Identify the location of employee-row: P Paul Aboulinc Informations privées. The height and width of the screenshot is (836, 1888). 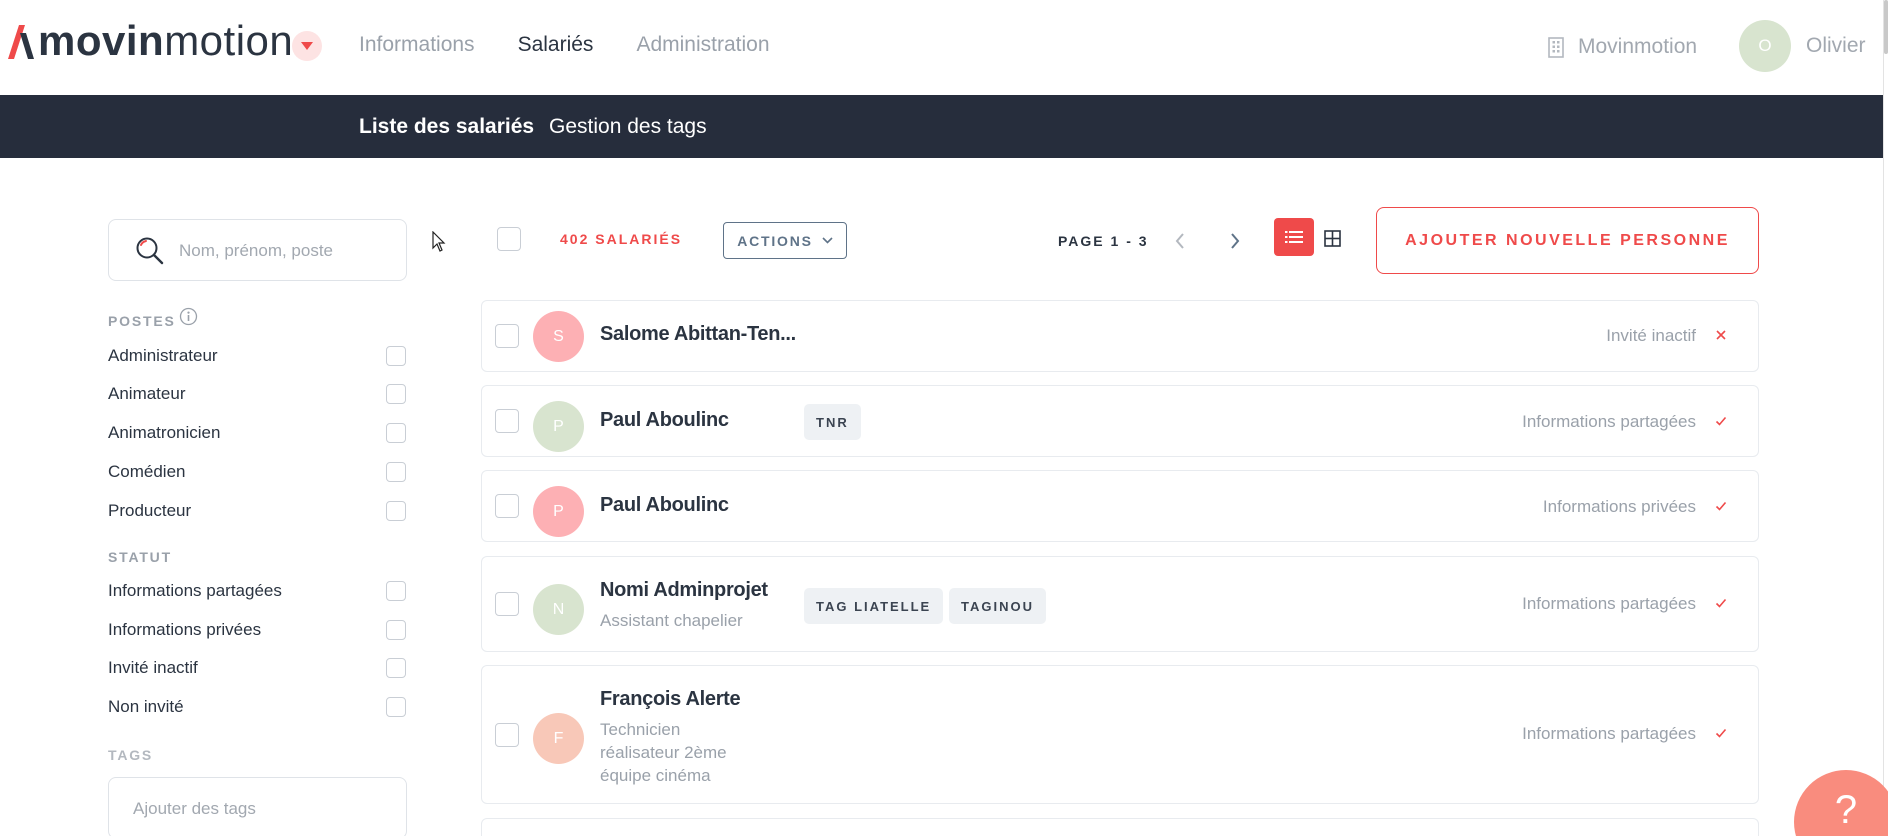
(1120, 506).